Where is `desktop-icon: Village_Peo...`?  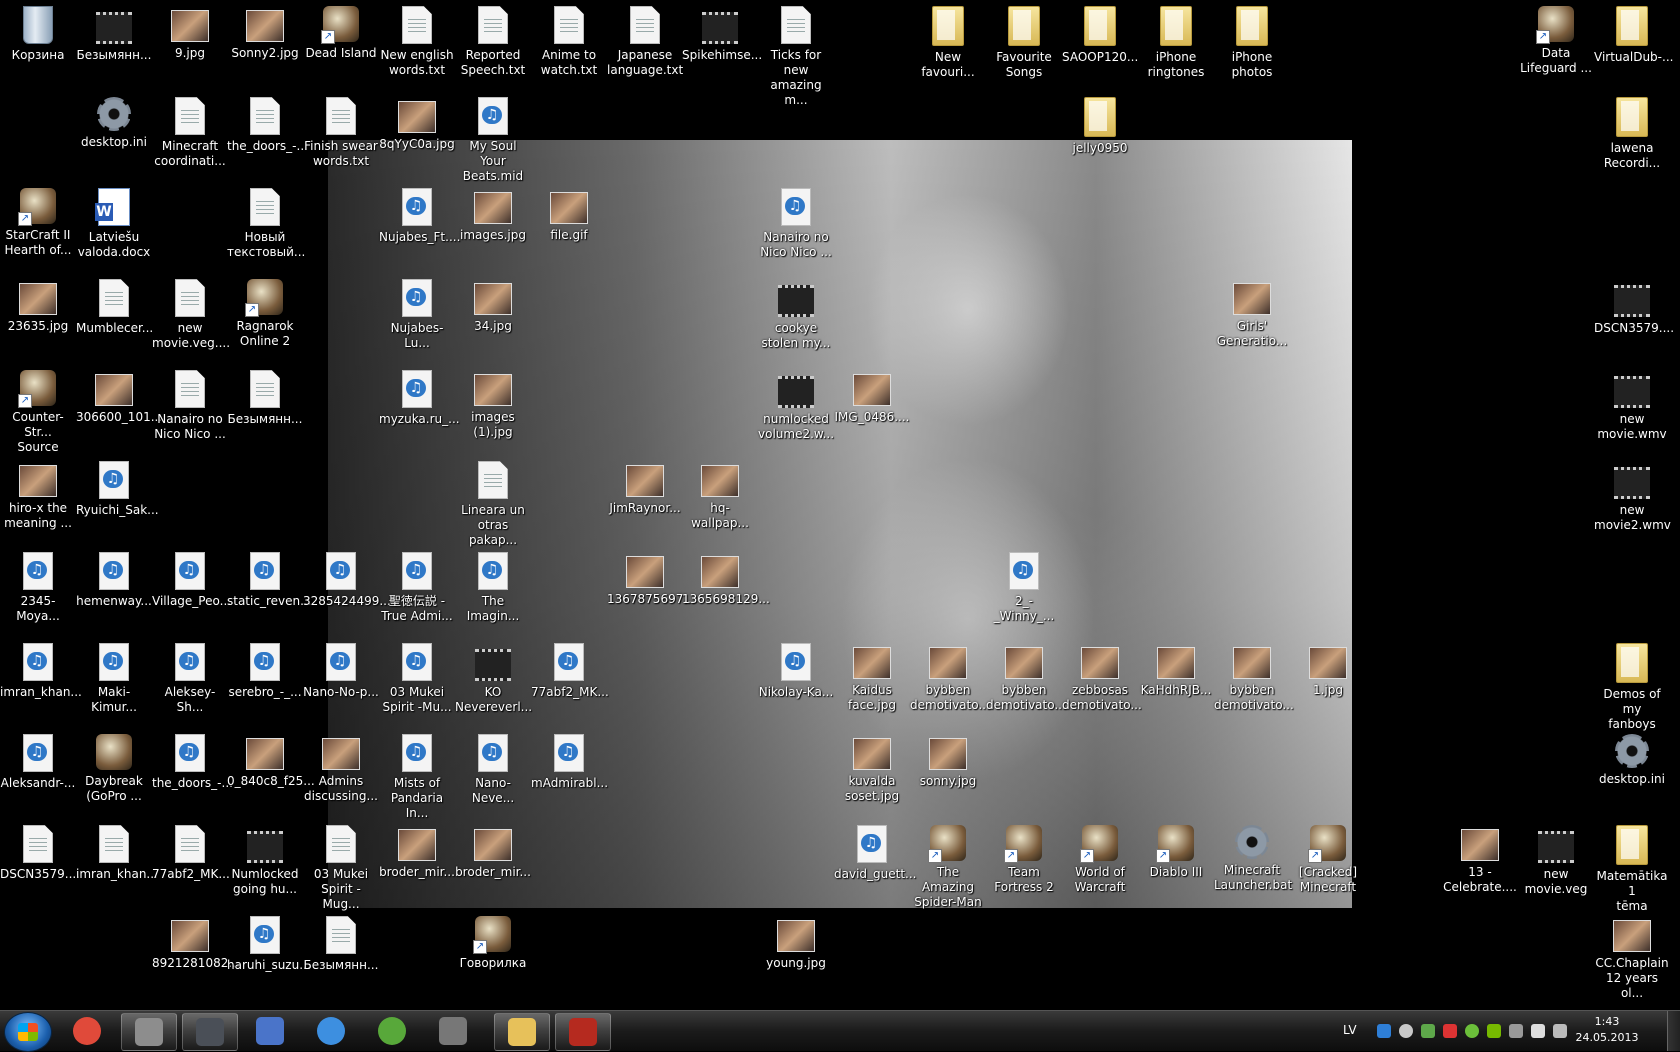
desktop-icon: Village_Peo... is located at coordinates (191, 591).